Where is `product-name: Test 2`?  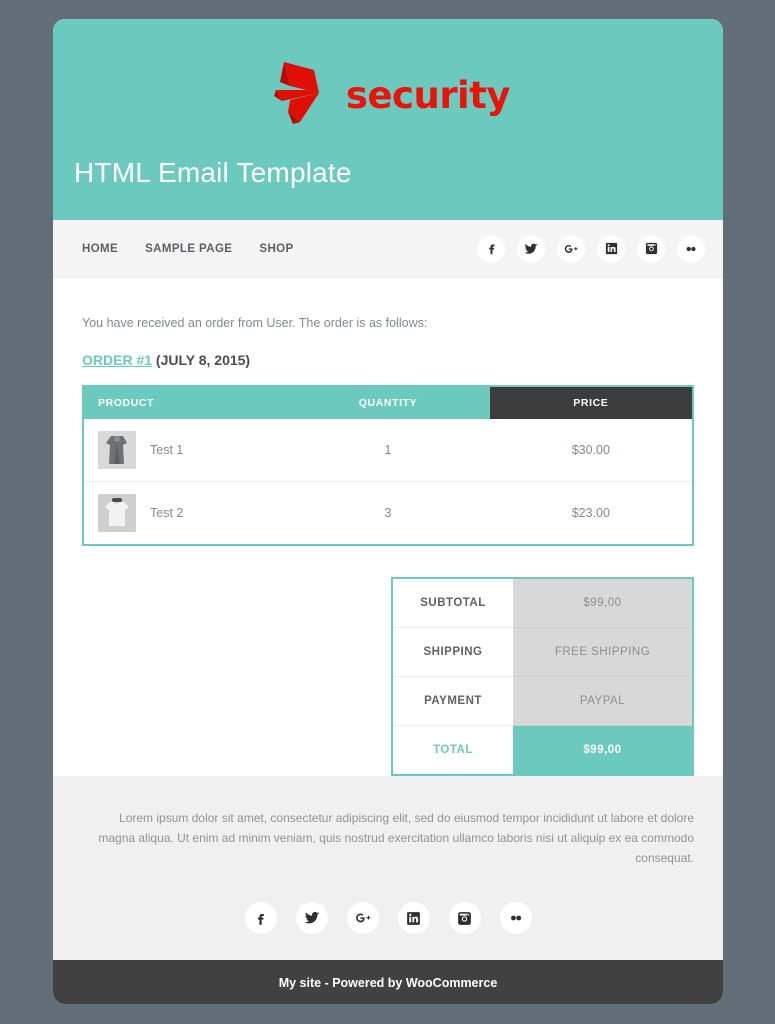 product-name: Test 2 is located at coordinates (167, 513).